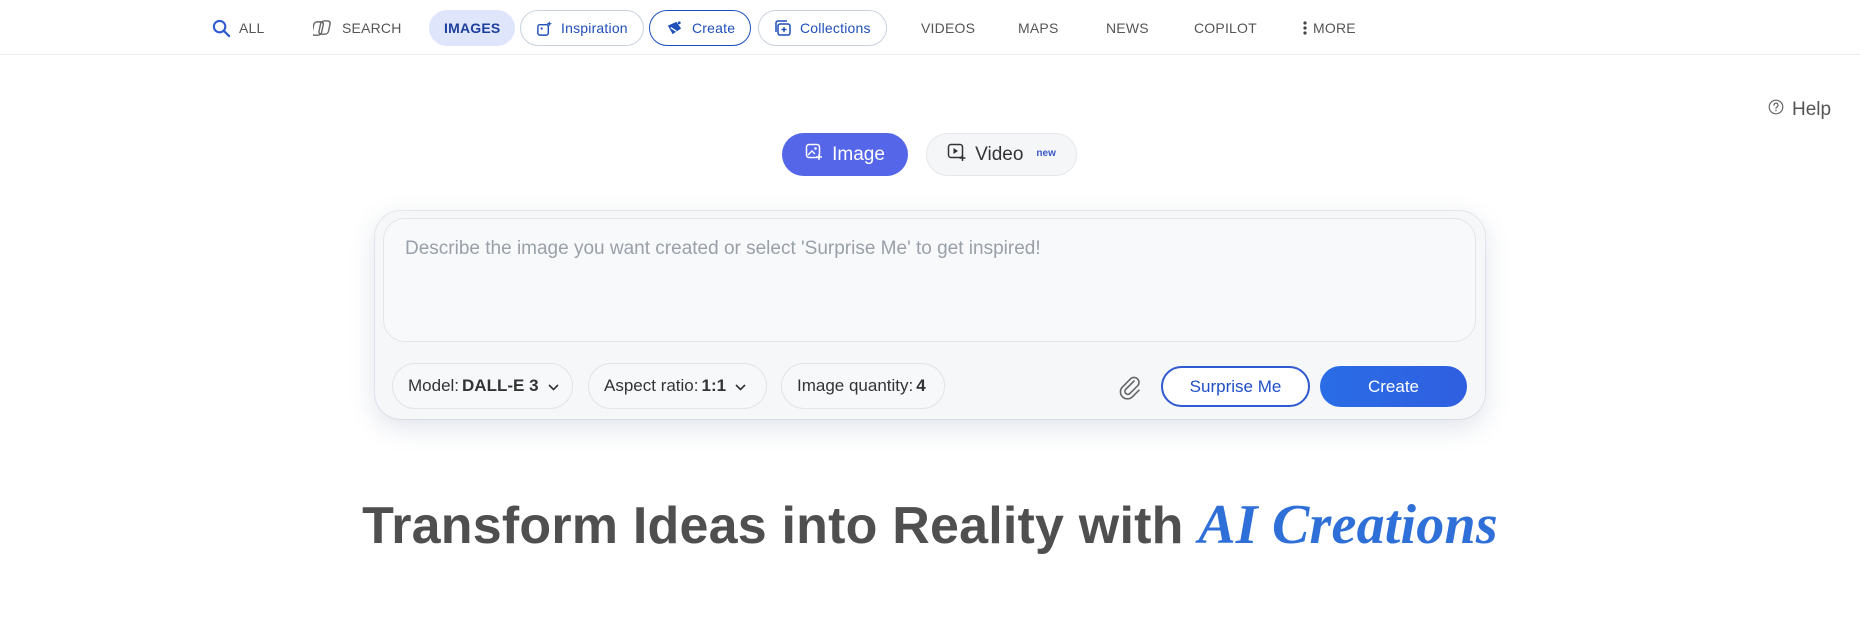 This screenshot has width=1860, height=621. Describe the element at coordinates (372, 28) in the screenshot. I see `nav-search-label: SEARCH` at that location.